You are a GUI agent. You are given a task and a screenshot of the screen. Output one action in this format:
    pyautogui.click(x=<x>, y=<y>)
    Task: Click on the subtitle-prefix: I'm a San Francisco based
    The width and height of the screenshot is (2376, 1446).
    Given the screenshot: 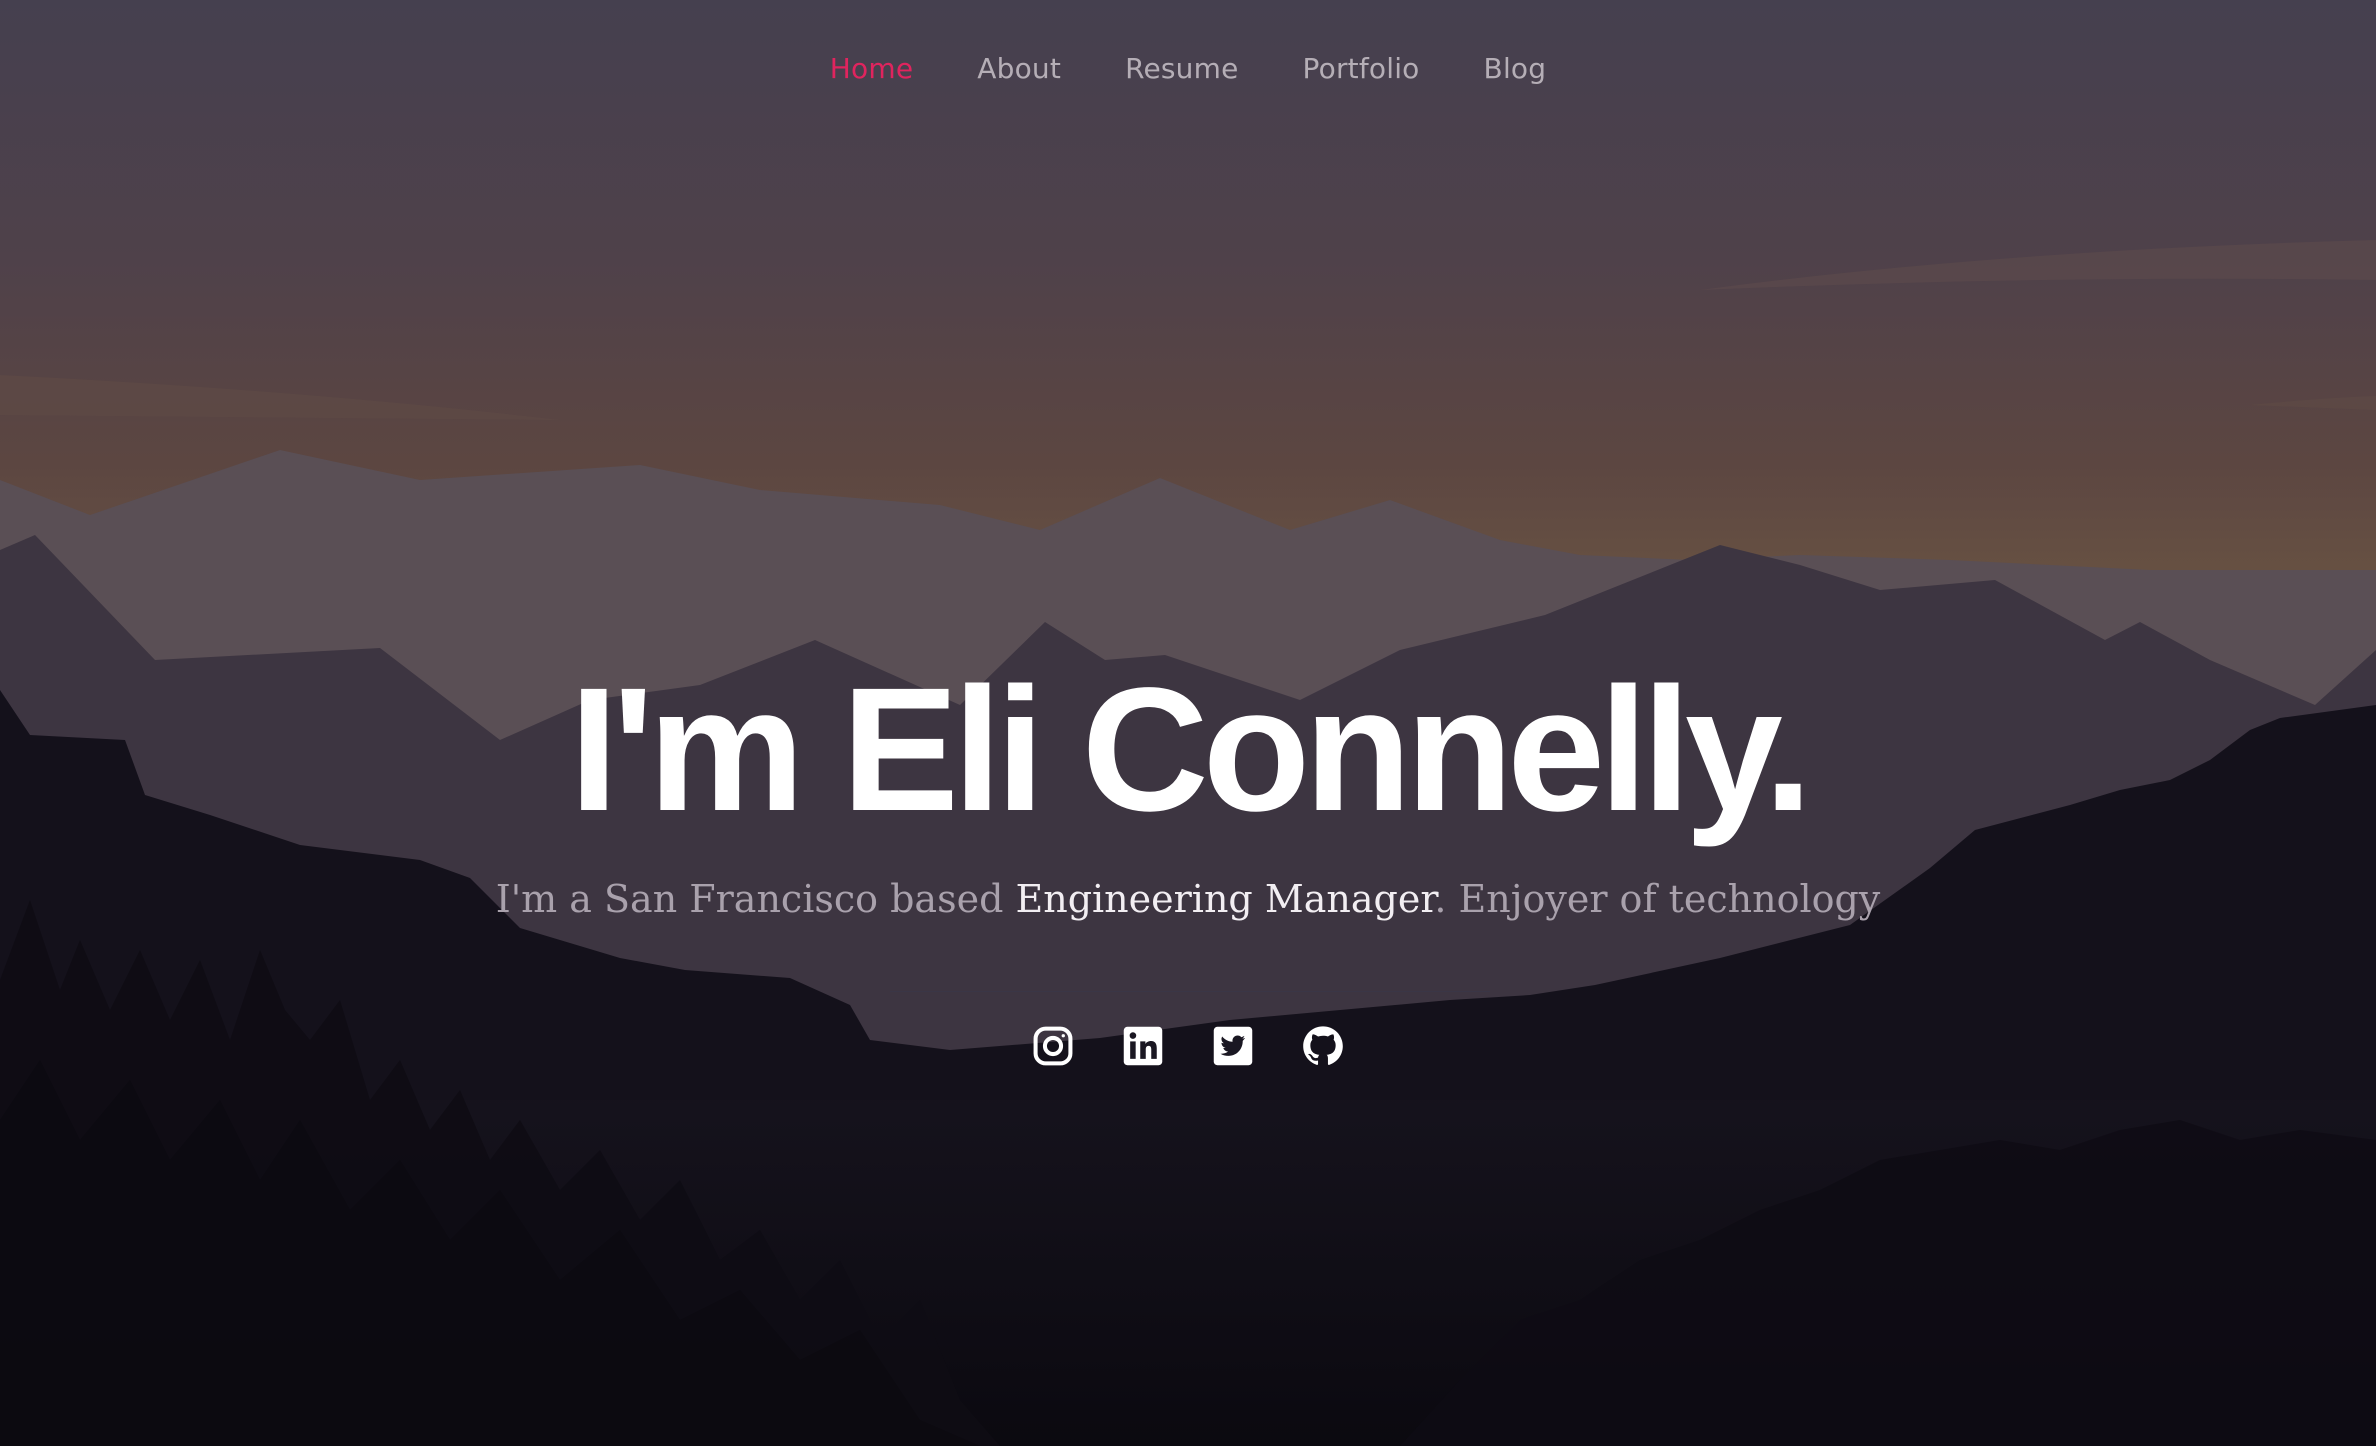 What is the action you would take?
    pyautogui.click(x=755, y=899)
    